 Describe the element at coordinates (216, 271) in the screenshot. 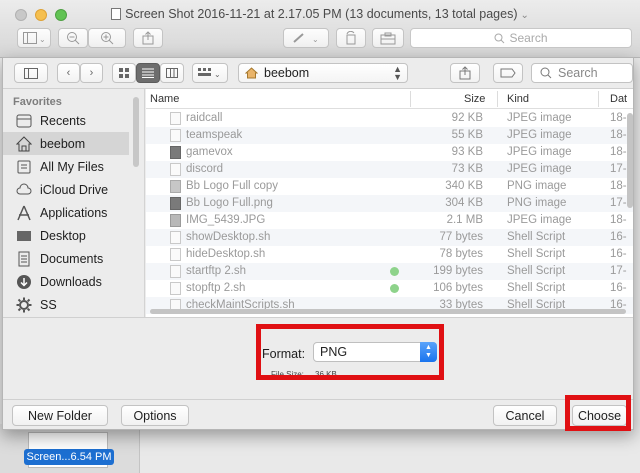

I see `file-name: startftp 2.sh` at that location.